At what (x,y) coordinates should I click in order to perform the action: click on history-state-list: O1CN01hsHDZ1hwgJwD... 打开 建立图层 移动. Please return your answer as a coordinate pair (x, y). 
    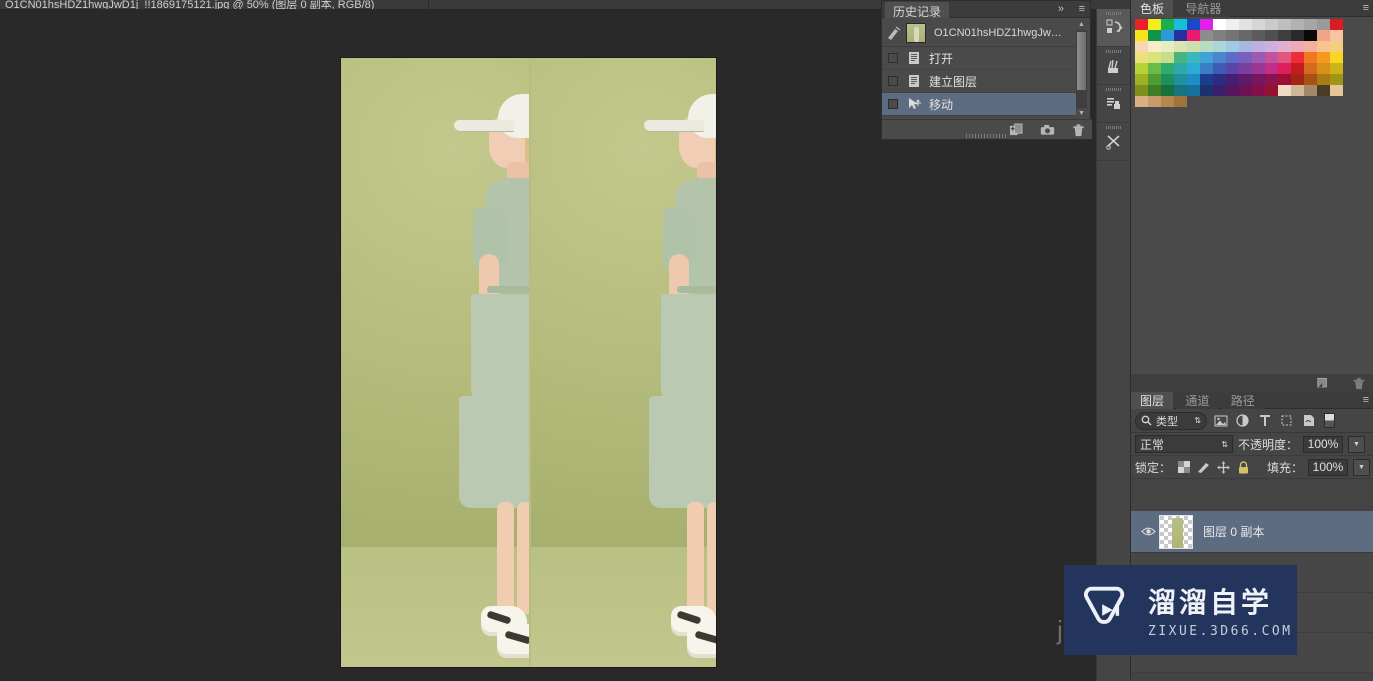
    Looking at the image, I should click on (980, 69).